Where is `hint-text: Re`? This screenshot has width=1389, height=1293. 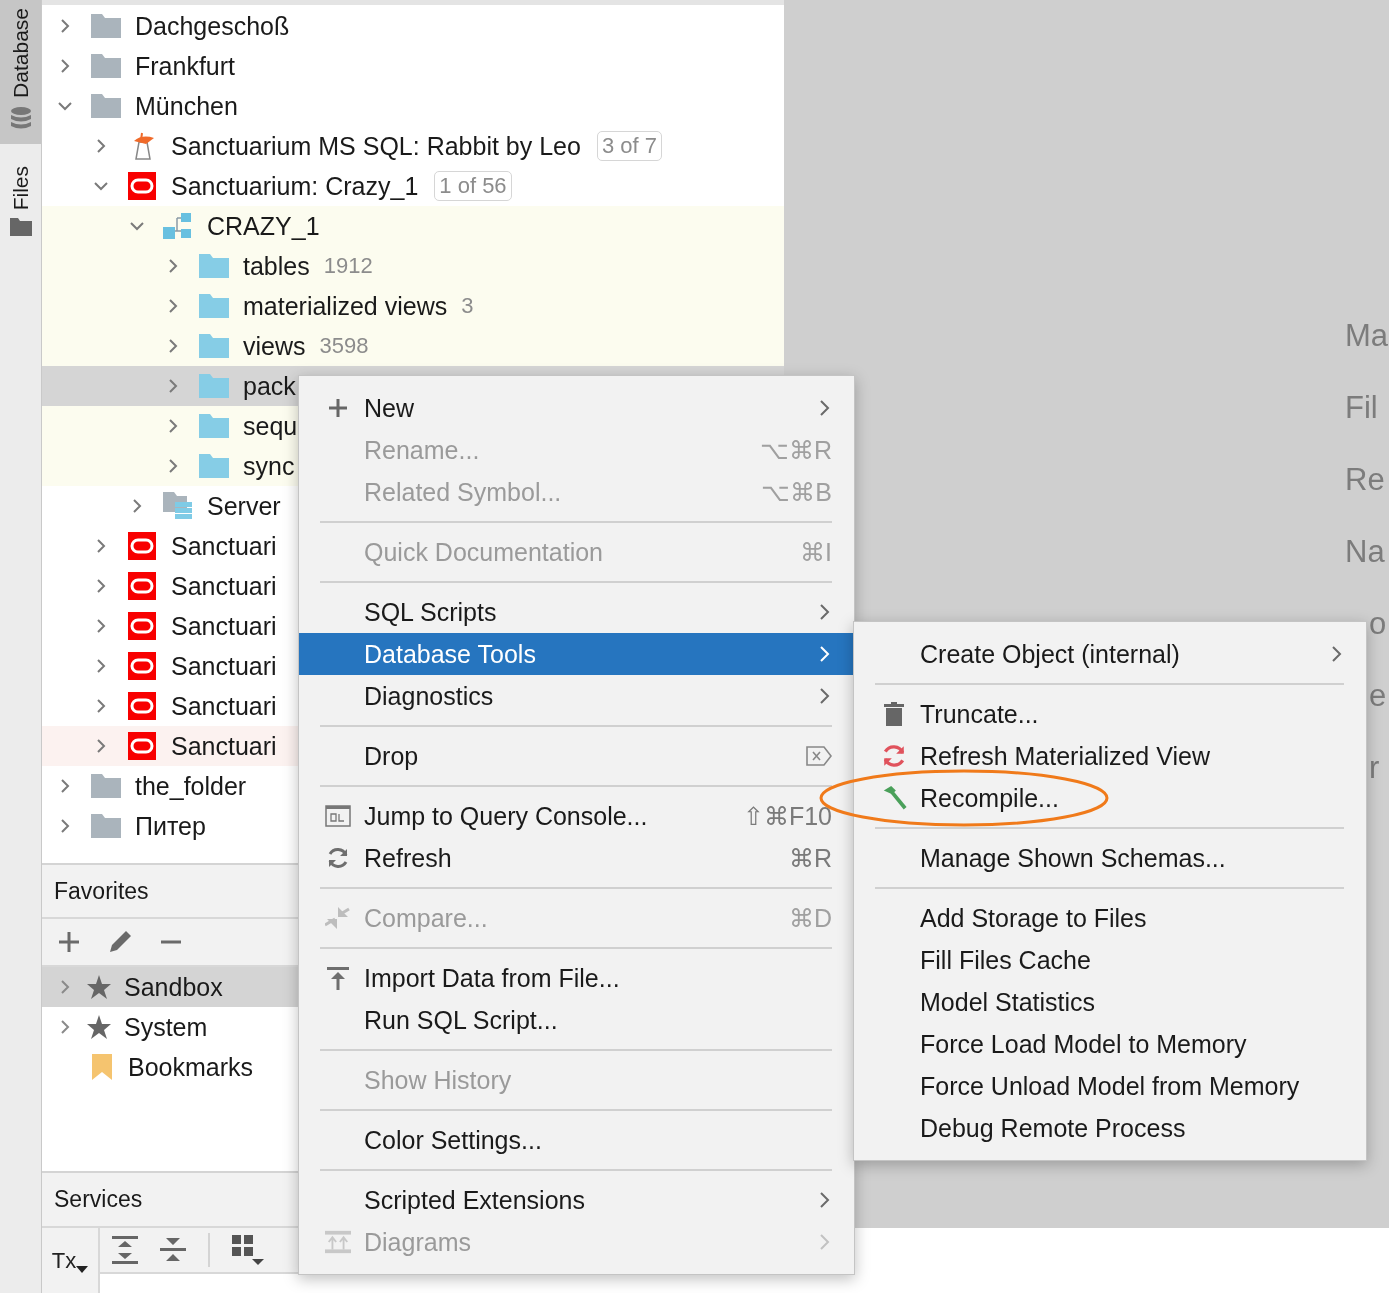 hint-text: Re is located at coordinates (1365, 480).